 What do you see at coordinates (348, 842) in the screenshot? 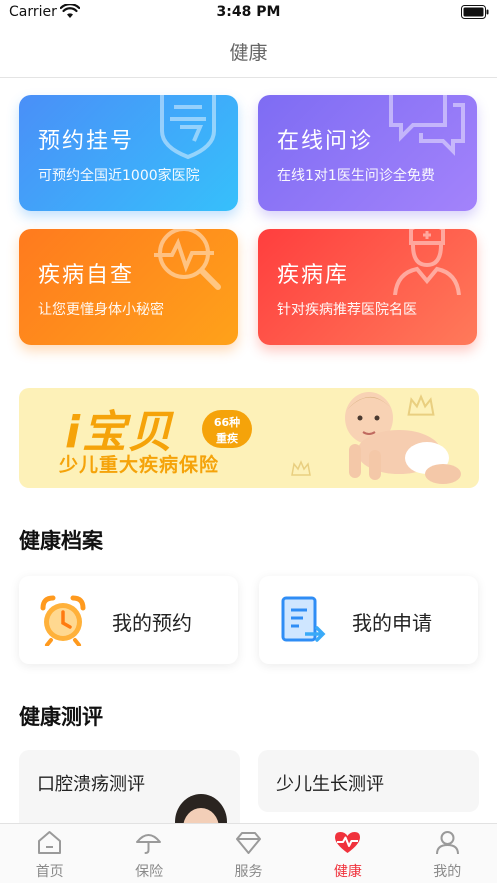
I see `heart-pulse-icon` at bounding box center [348, 842].